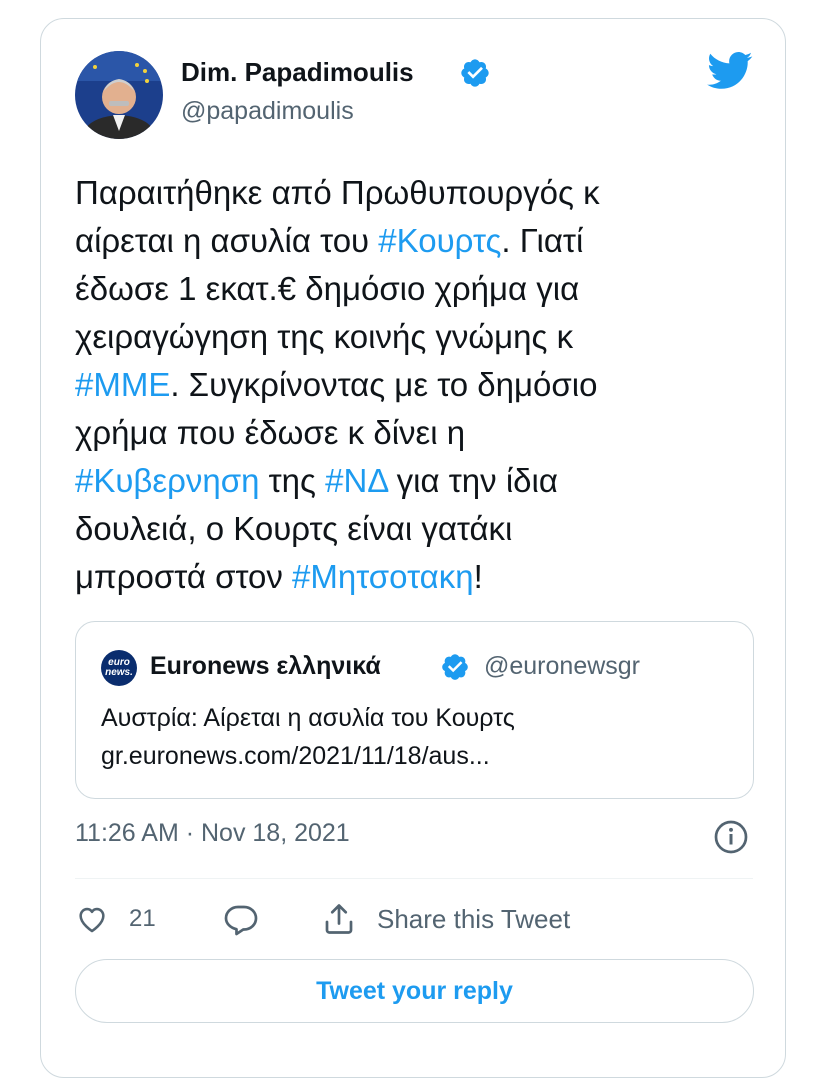  I want to click on quoted-tweet-text: Αυστρία: Αίρεται η ασυλία του Κουρτς, so click(308, 718).